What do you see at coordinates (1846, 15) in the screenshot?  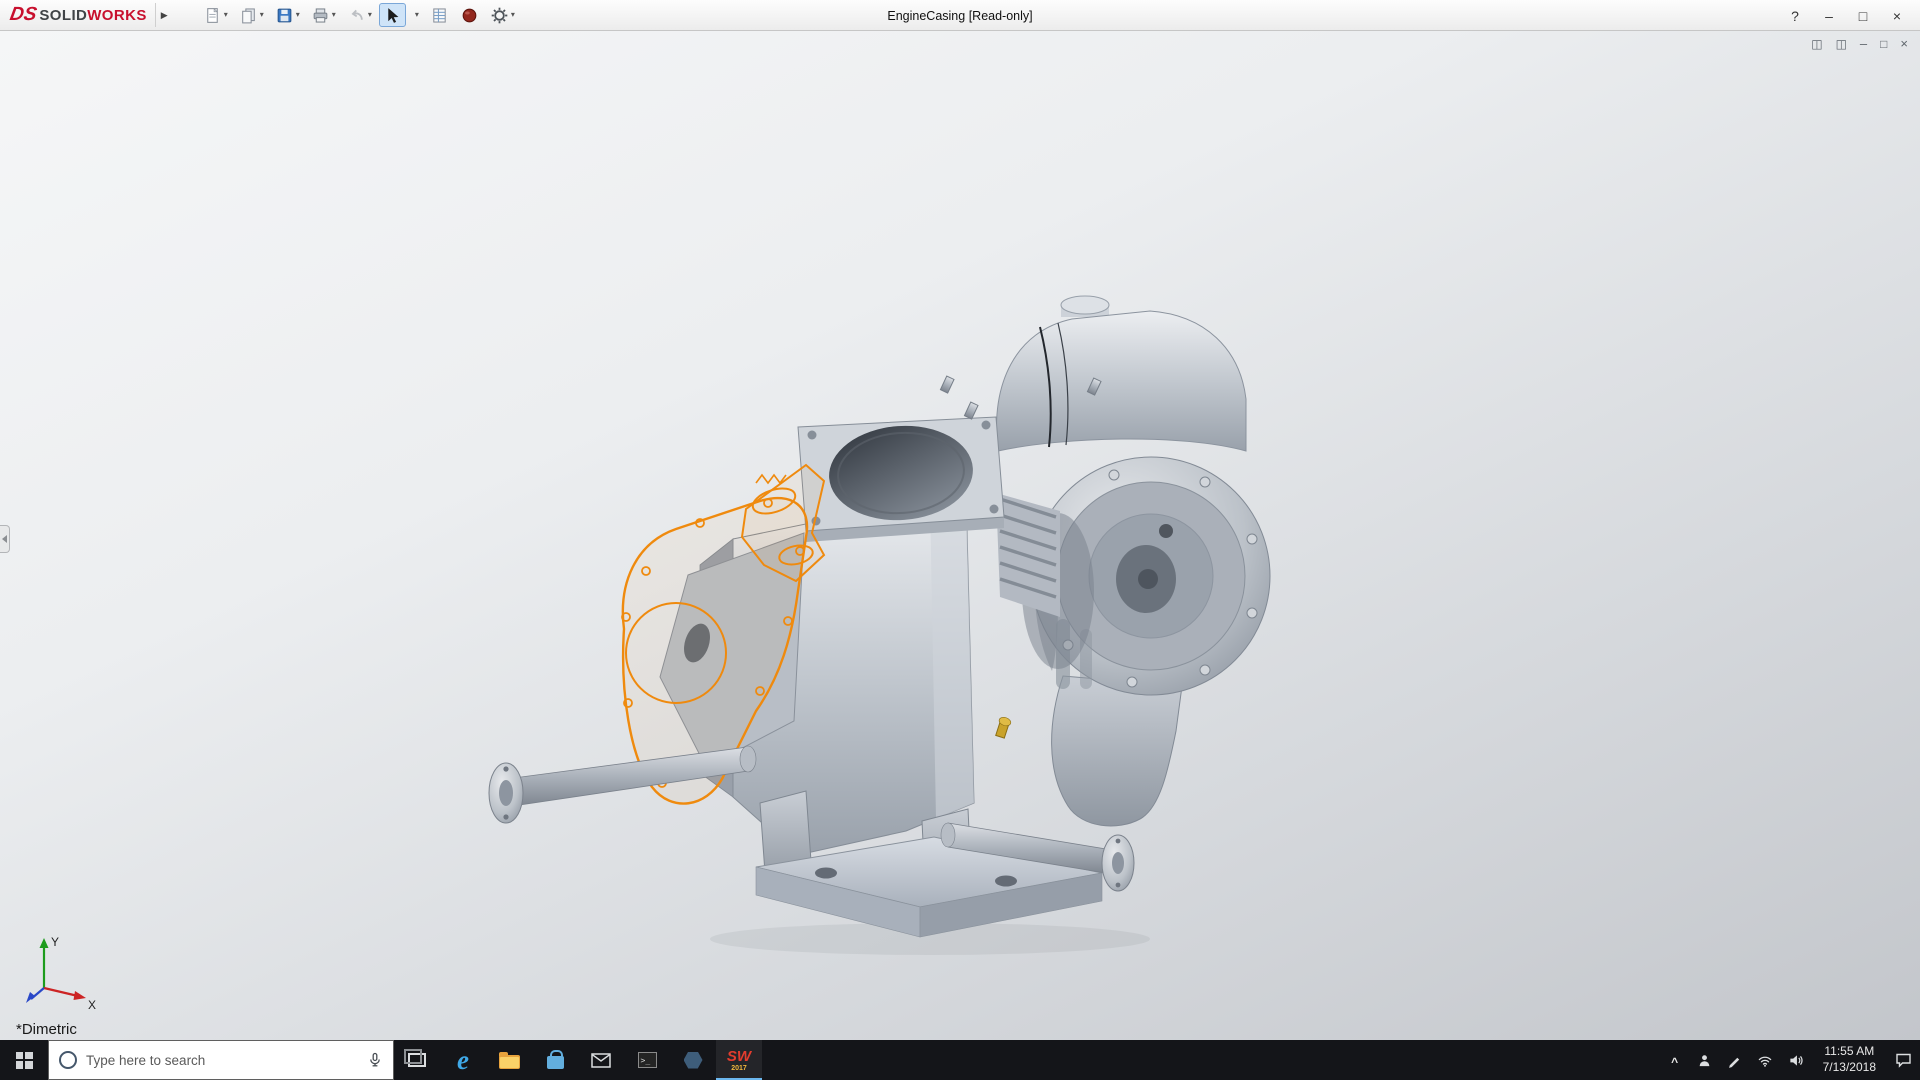 I see `window-controls: ? – □ ×` at bounding box center [1846, 15].